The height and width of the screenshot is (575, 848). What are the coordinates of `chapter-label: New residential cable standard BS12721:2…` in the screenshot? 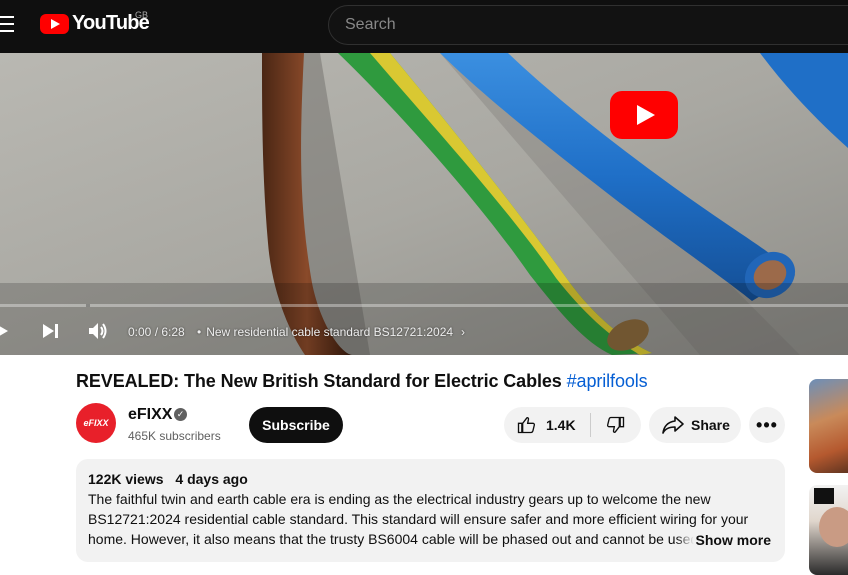 It's located at (330, 332).